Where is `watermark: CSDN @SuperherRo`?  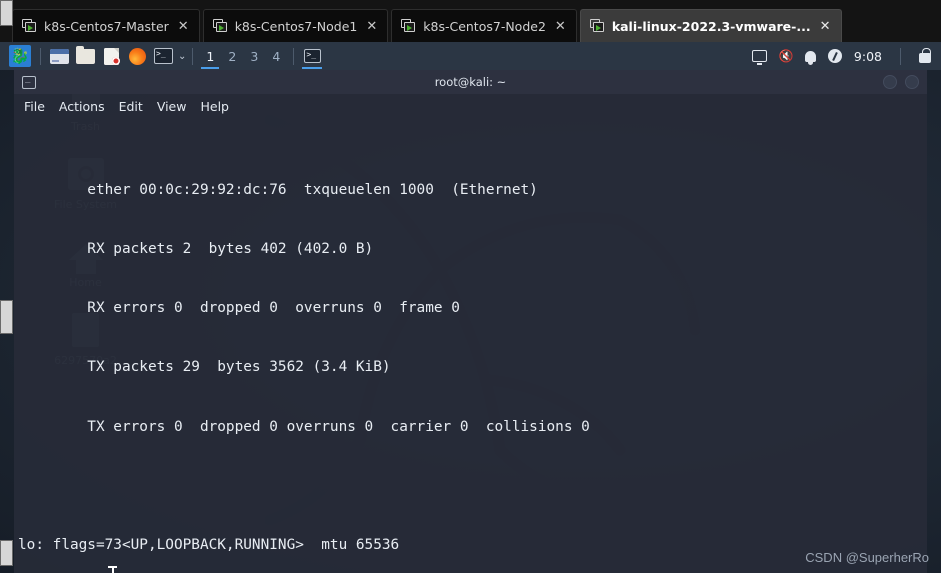
watermark: CSDN @SuperherRo is located at coordinates (867, 557).